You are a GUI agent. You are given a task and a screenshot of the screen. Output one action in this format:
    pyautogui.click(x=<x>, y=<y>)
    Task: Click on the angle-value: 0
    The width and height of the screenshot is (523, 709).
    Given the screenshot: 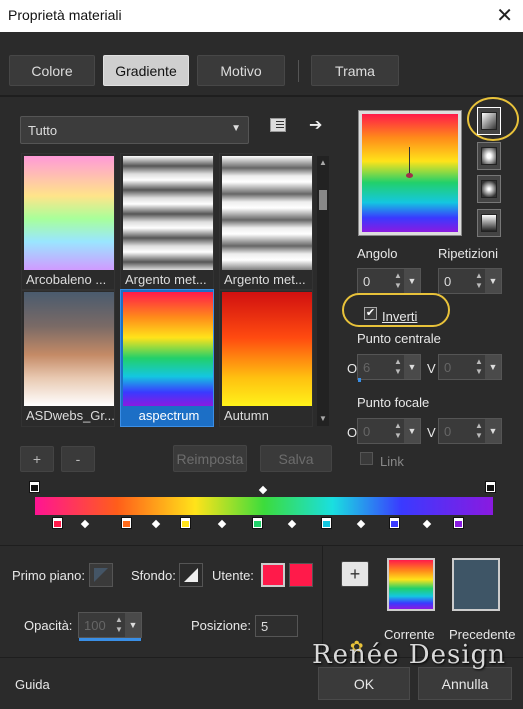 What is the action you would take?
    pyautogui.click(x=367, y=281)
    